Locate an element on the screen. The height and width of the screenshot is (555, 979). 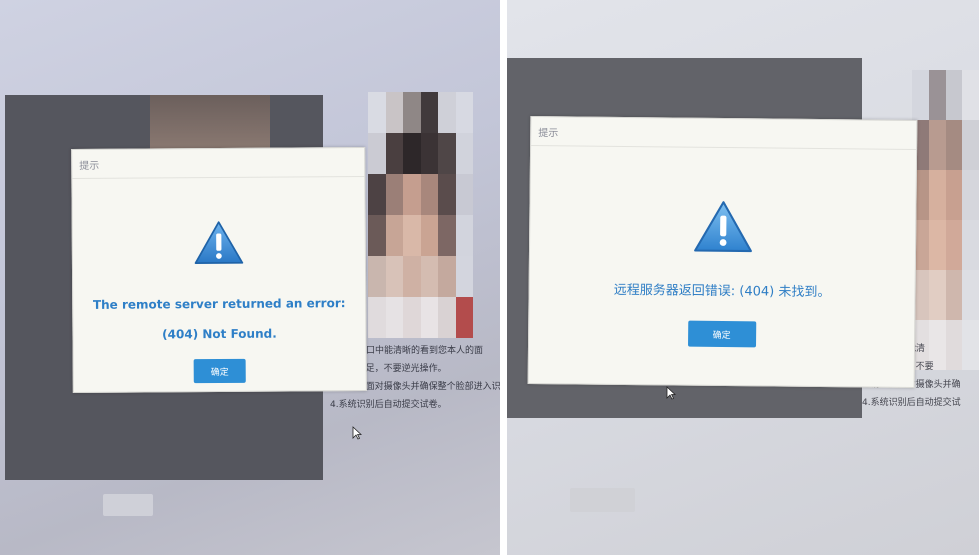
camera-face-blurred is located at coordinates (210, 125).